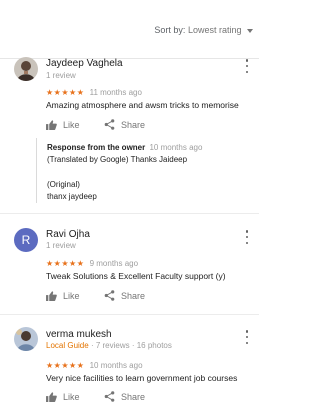  I want to click on reviewer-name: Ravi Ojha, so click(68, 234).